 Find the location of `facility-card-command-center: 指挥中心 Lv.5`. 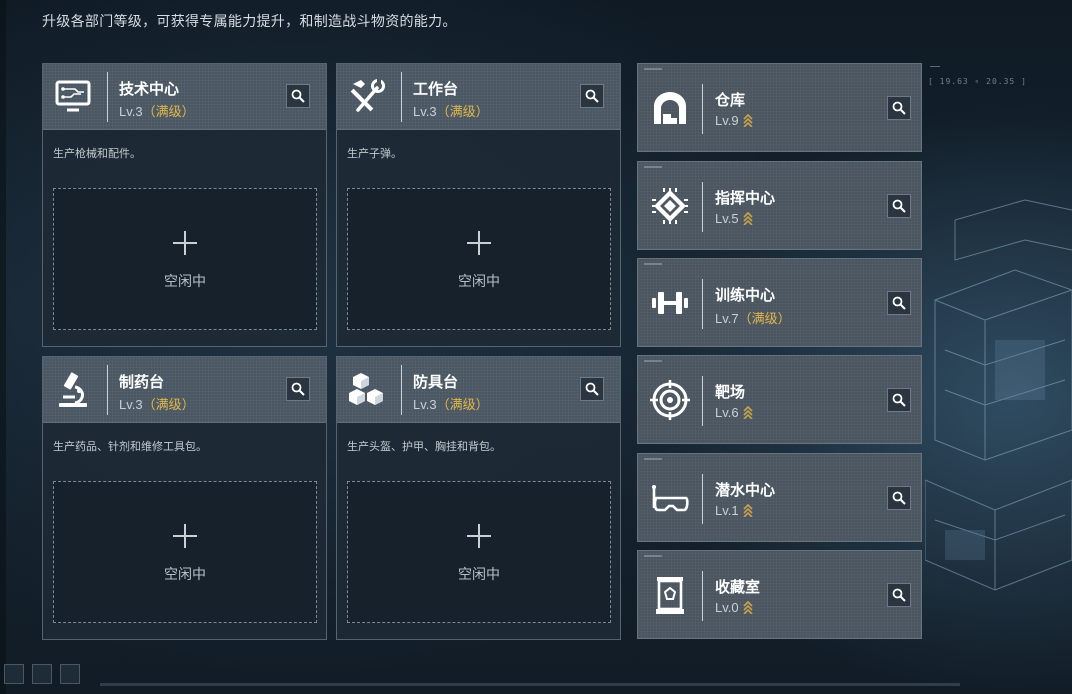

facility-card-command-center: 指挥中心 Lv.5 is located at coordinates (779, 205).